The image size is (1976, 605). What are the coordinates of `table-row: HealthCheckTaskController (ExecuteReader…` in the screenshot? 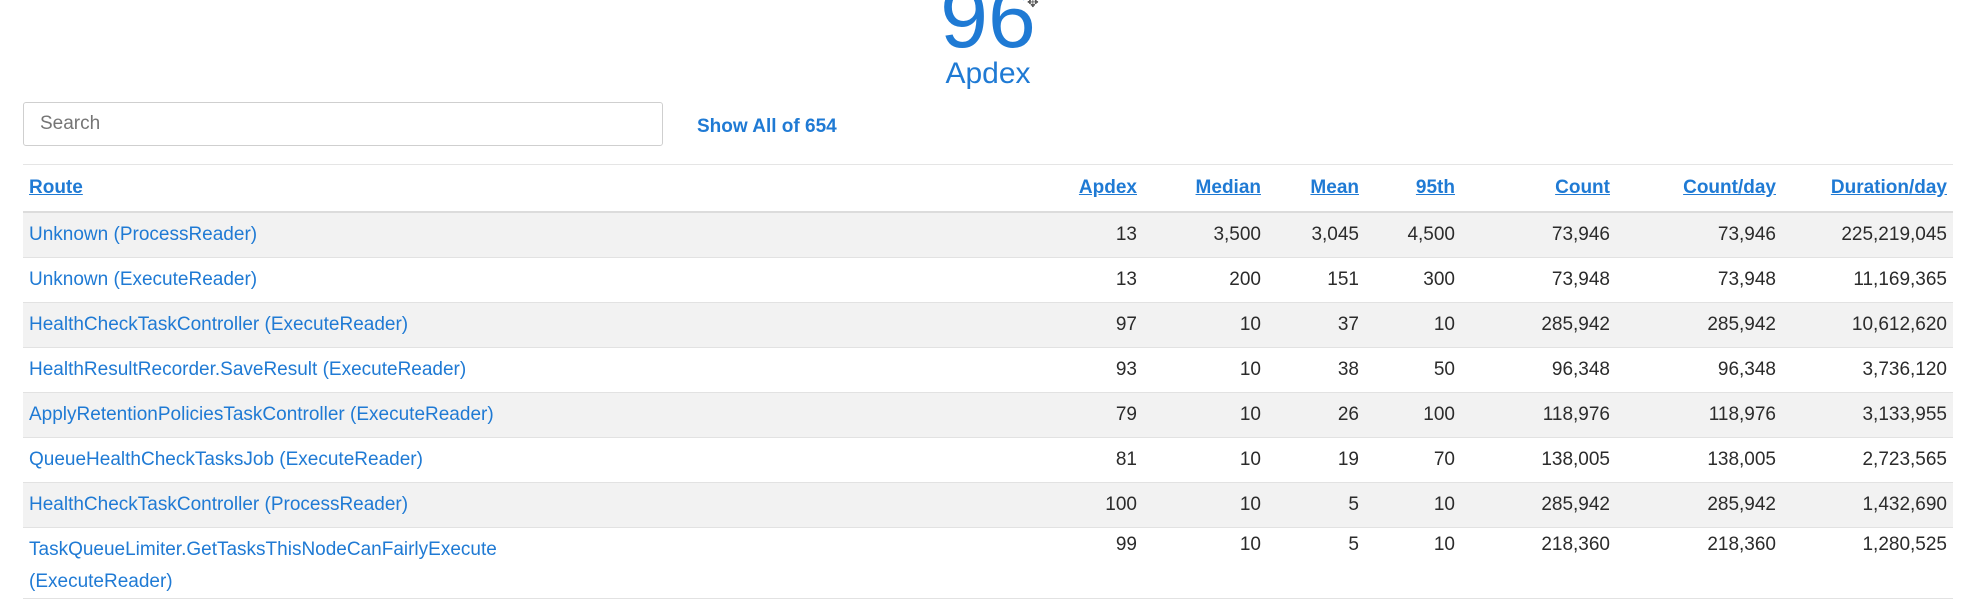 It's located at (988, 325).